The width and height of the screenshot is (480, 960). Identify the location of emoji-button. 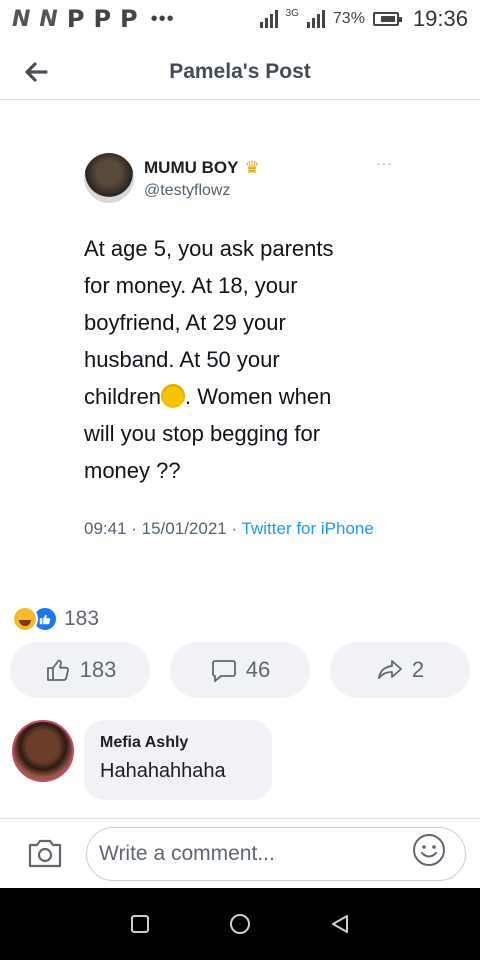
(429, 850).